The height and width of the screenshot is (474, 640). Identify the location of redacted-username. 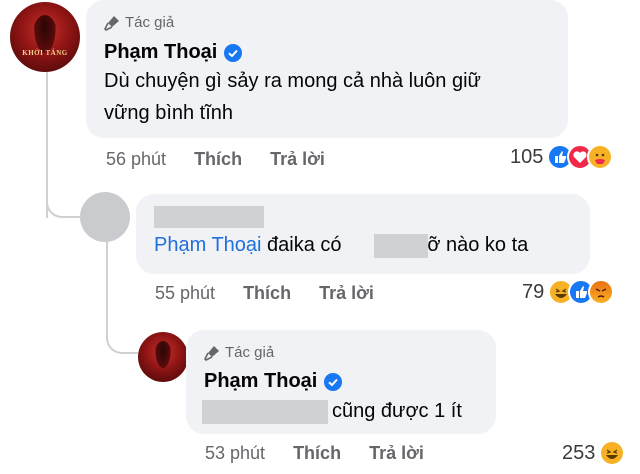
(209, 217).